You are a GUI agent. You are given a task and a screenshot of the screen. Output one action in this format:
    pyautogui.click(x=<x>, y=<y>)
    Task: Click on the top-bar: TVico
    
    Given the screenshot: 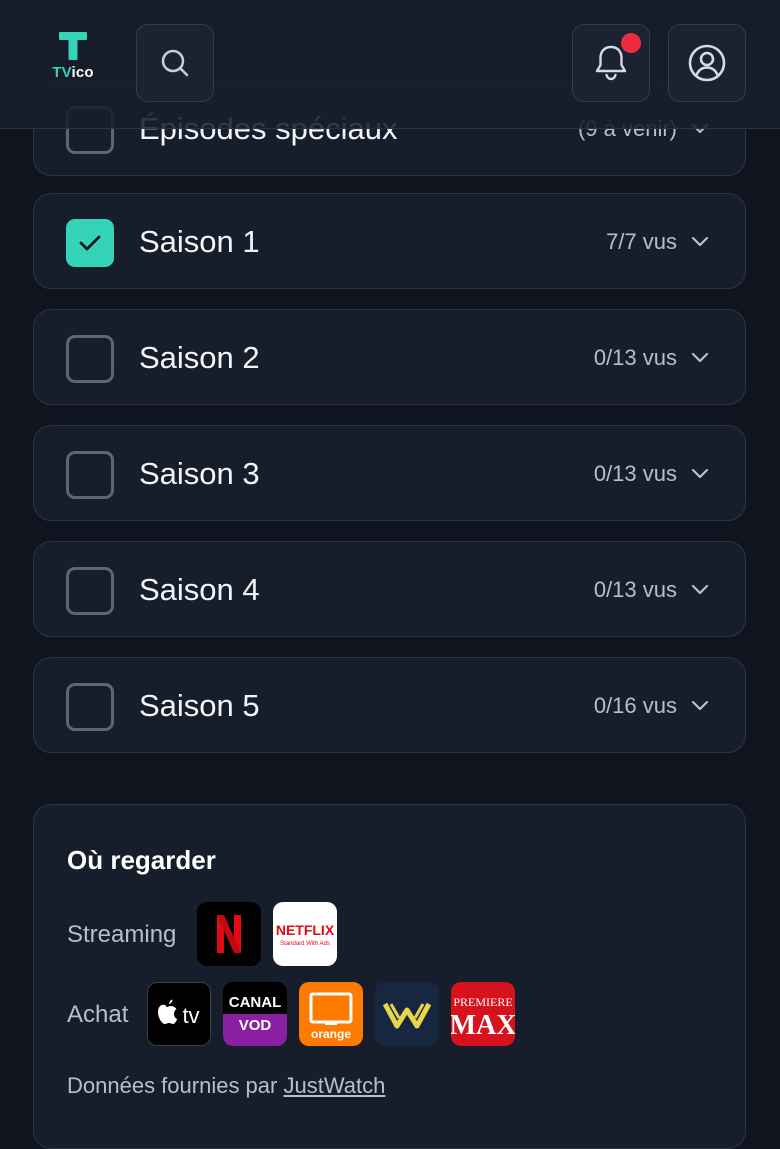 What is the action you would take?
    pyautogui.click(x=390, y=64)
    